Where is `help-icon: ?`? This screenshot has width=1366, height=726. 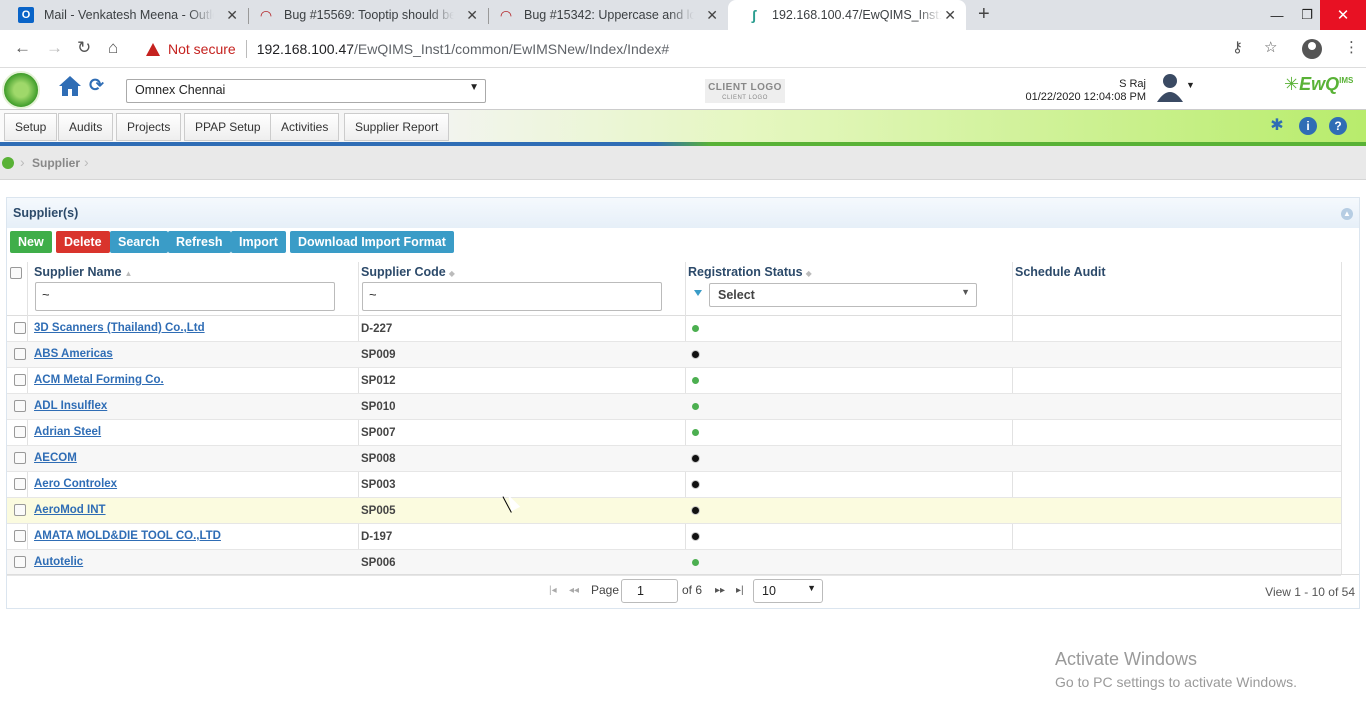
help-icon: ? is located at coordinates (1338, 126).